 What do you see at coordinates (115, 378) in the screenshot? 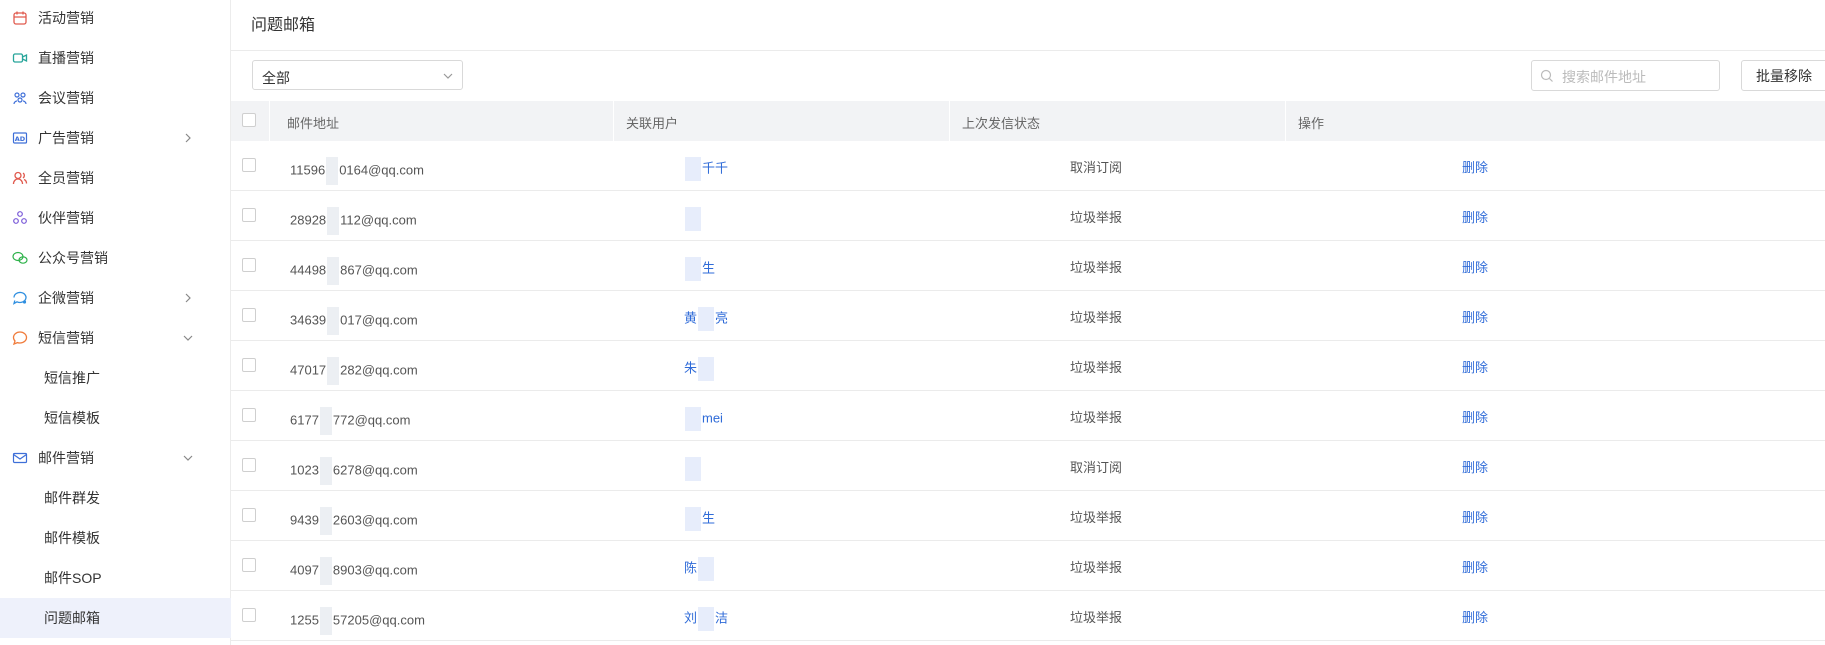
I see `sidebar-item: 短信推广` at bounding box center [115, 378].